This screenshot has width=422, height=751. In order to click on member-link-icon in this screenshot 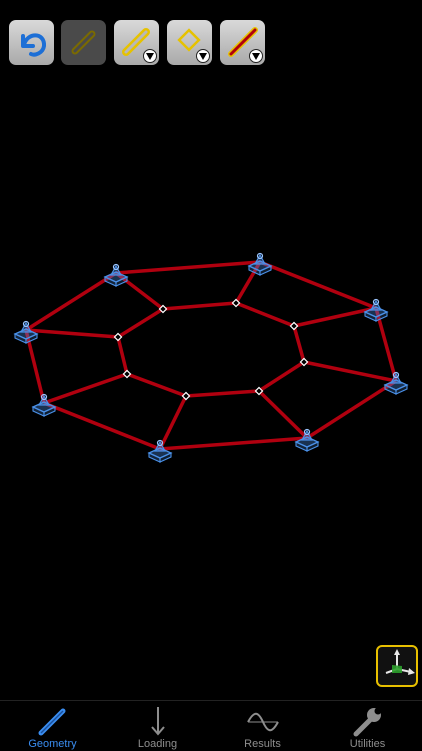, I will do `click(83, 42)`.